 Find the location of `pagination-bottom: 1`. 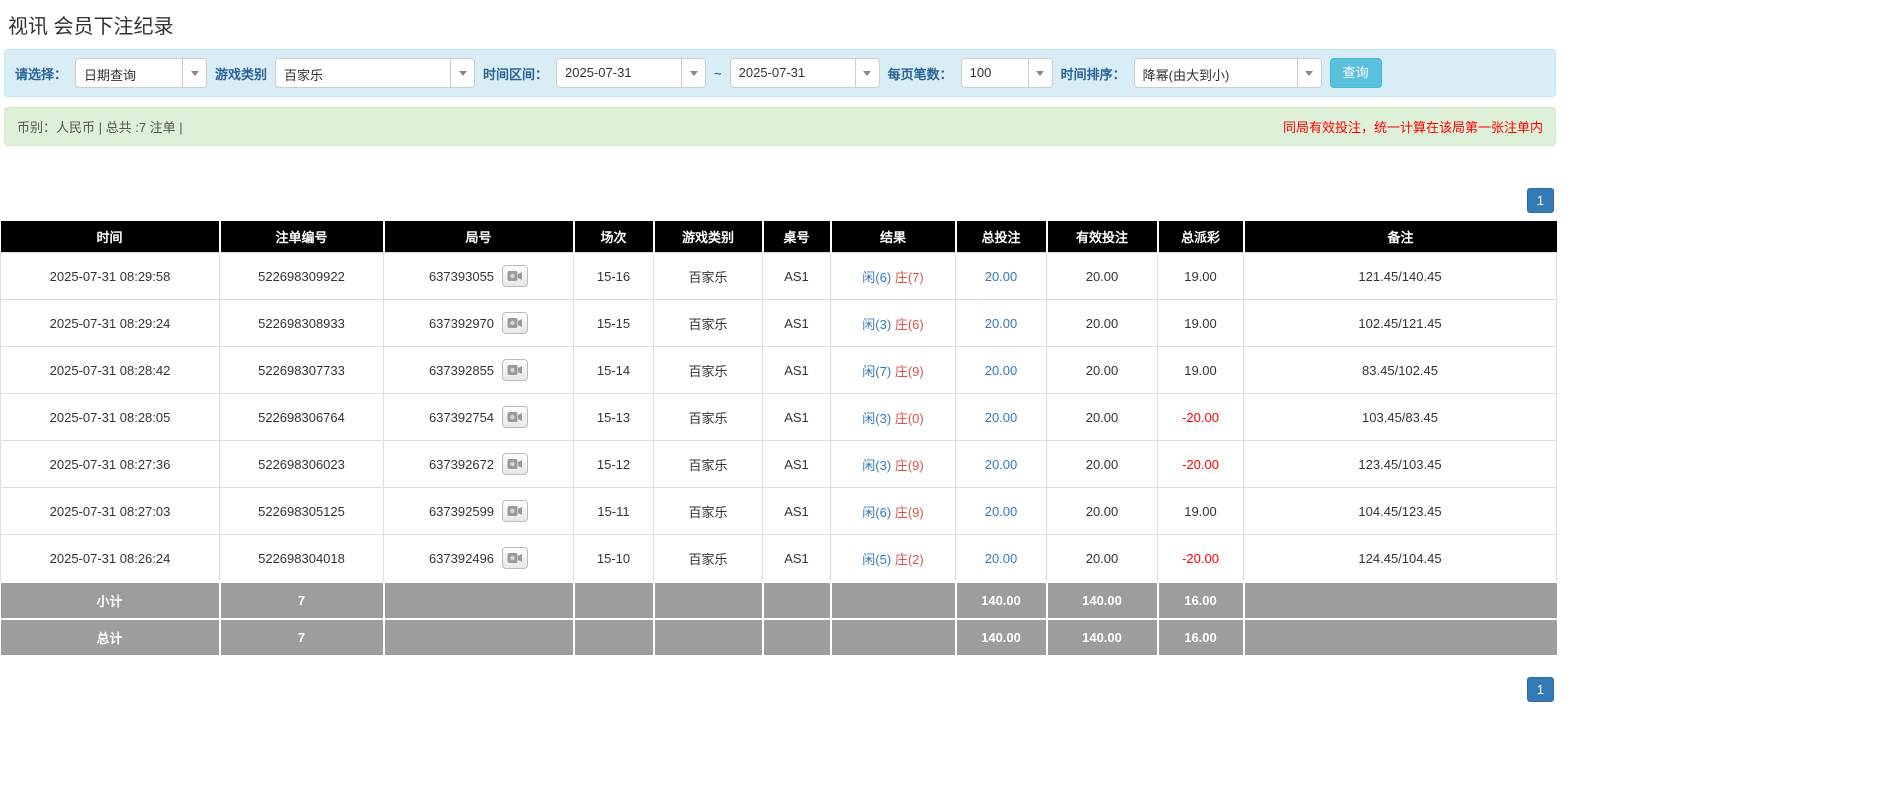

pagination-bottom: 1 is located at coordinates (780, 689).